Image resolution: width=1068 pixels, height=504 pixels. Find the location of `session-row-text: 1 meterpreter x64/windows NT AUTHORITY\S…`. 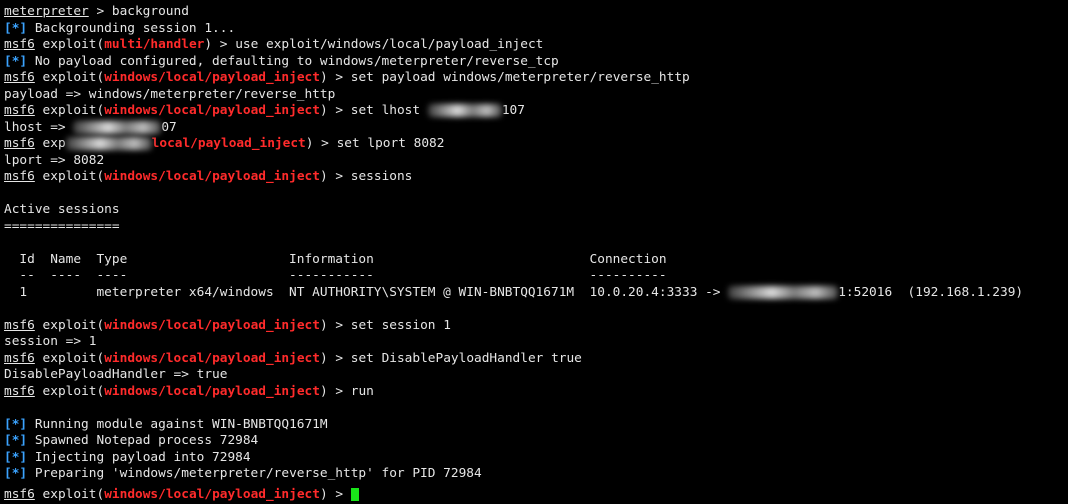

session-row-text: 1 meterpreter x64/windows NT AUTHORITY\S… is located at coordinates (366, 292).